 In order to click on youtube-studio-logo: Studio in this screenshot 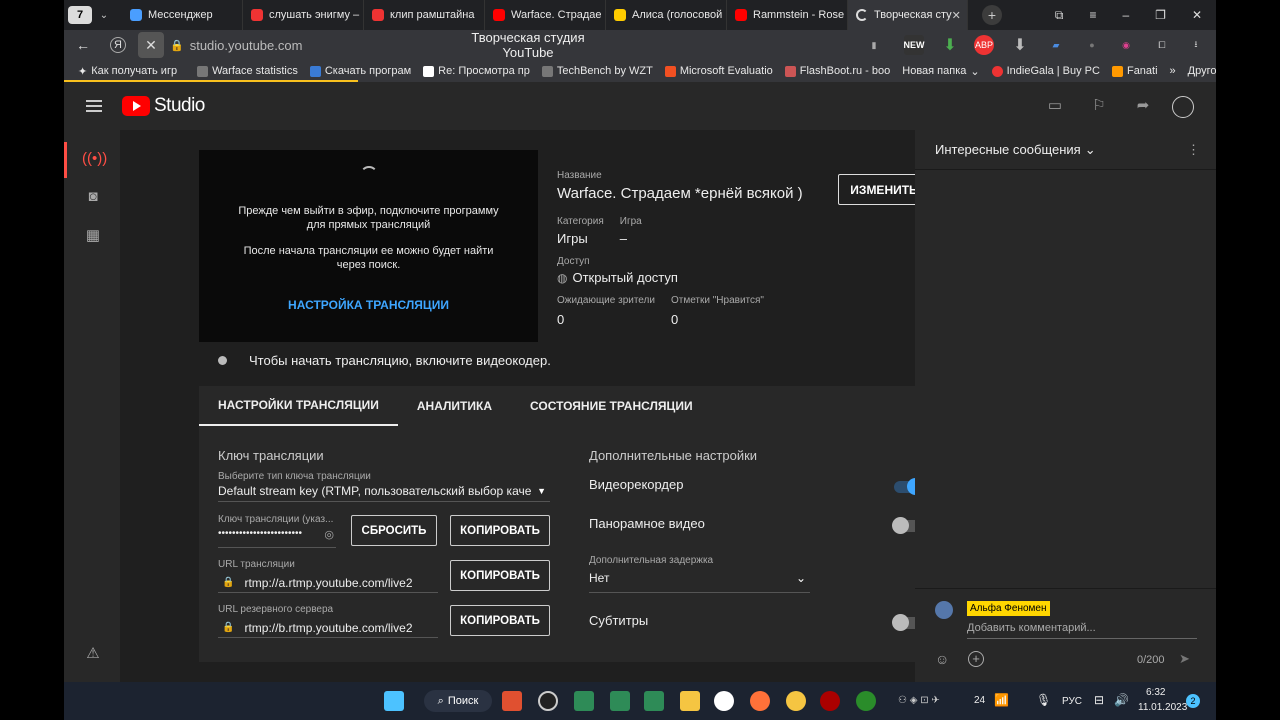, I will do `click(163, 106)`.